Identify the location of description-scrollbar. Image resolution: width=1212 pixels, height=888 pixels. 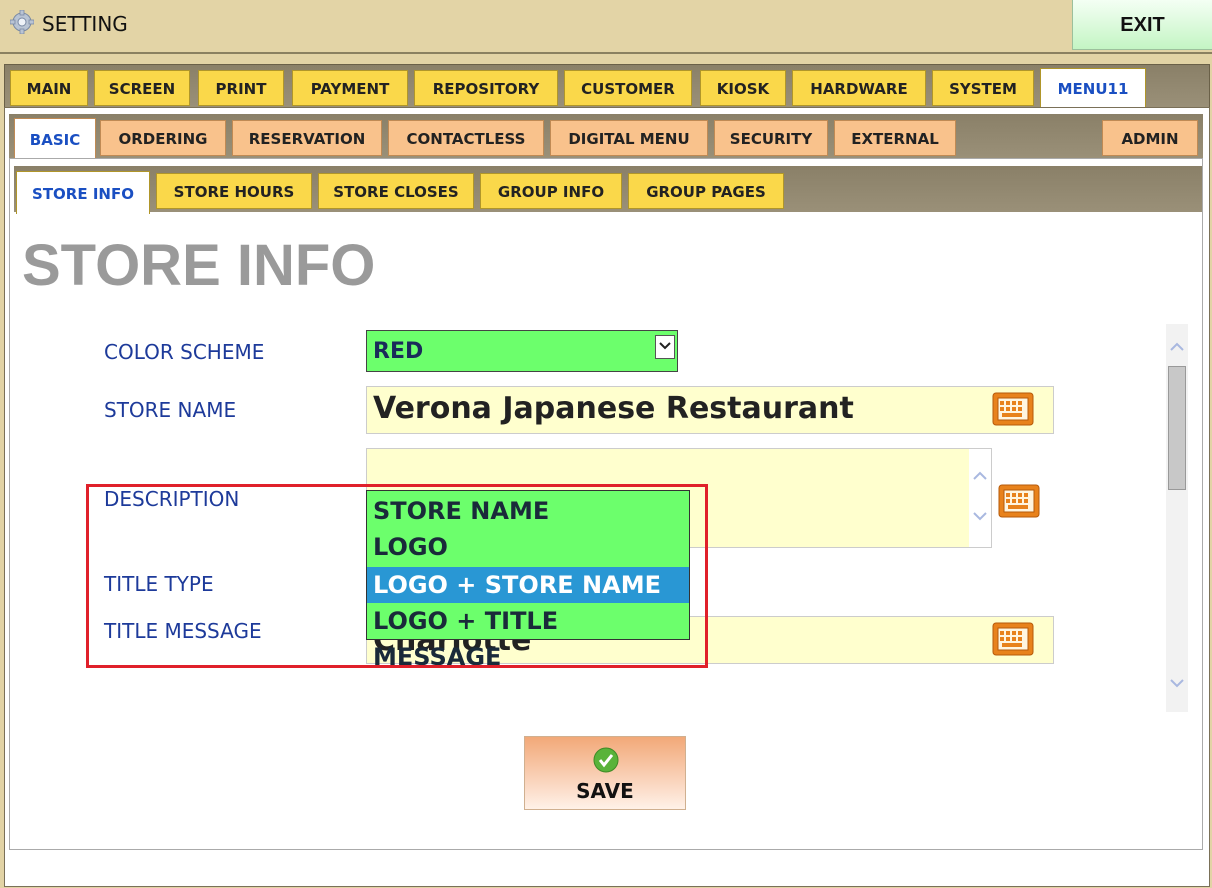
(980, 498).